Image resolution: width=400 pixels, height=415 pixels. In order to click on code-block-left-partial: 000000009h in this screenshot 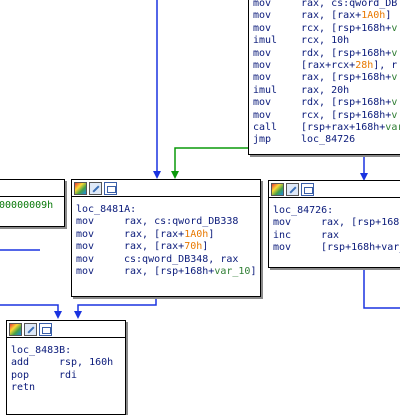, I will do `click(32, 203)`.